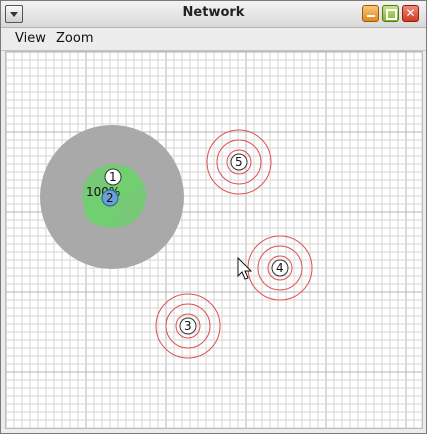 This screenshot has width=427, height=434. I want to click on node-4: 4, so click(280, 268).